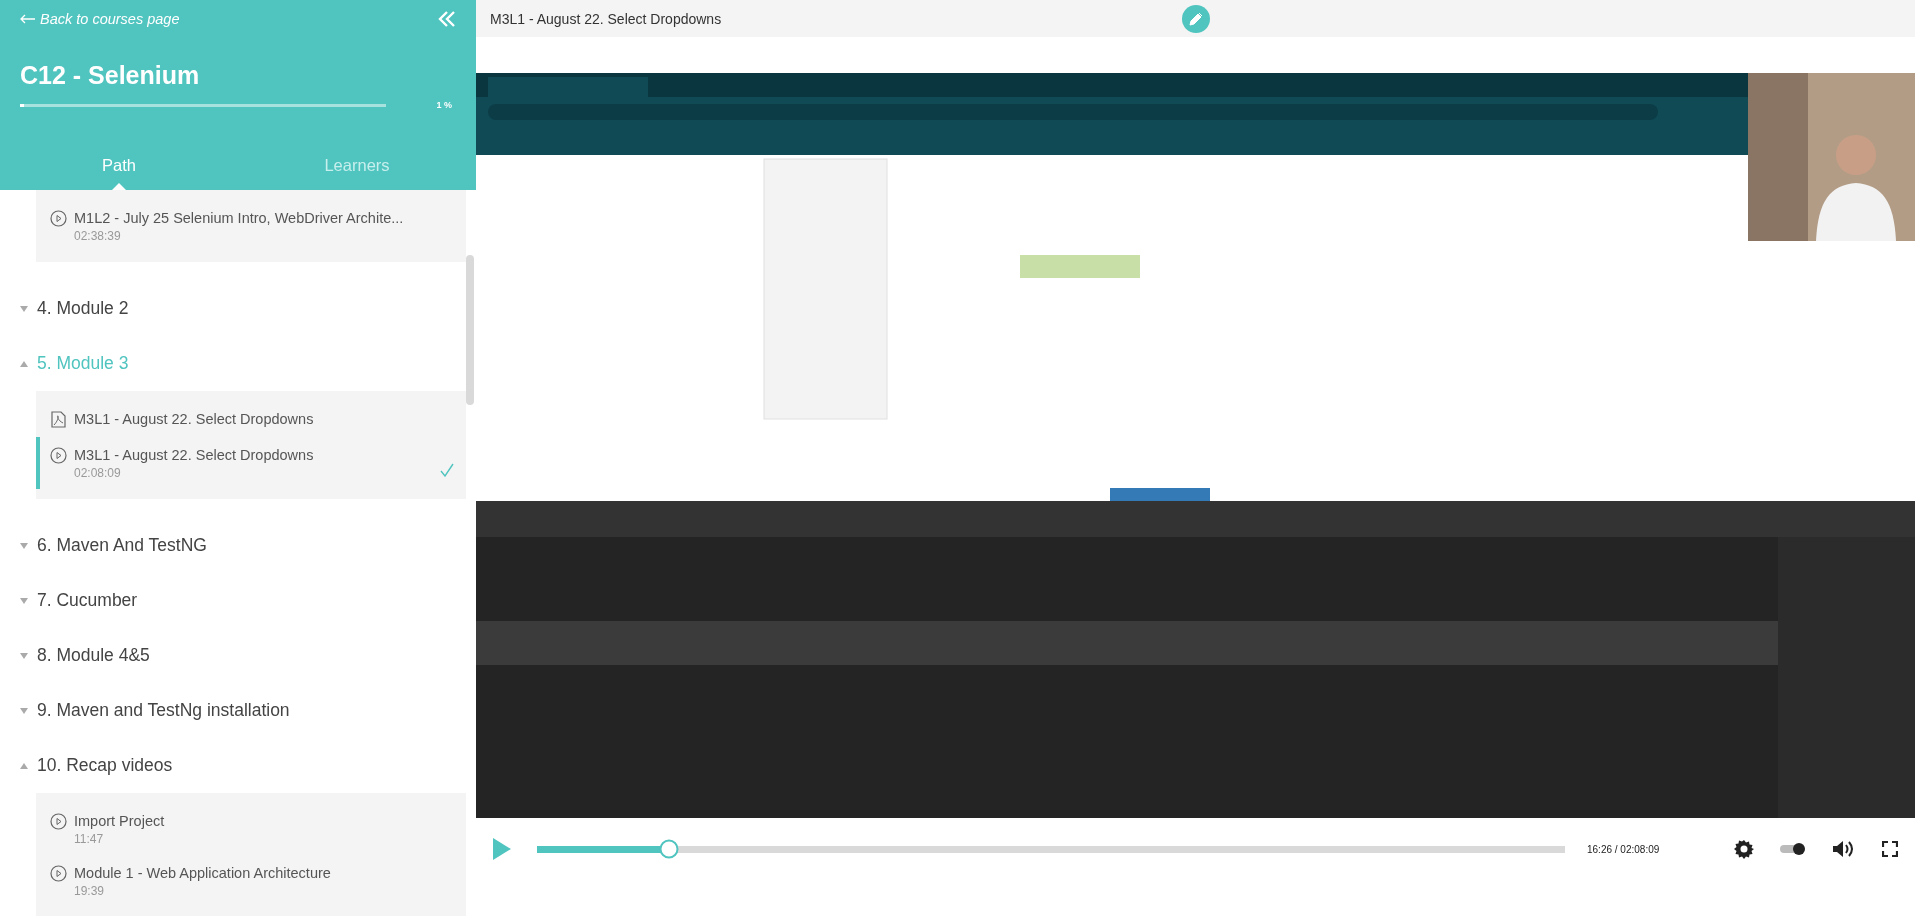 The image size is (1915, 916). Describe the element at coordinates (1793, 849) in the screenshot. I see `autoplay-toggle` at that location.